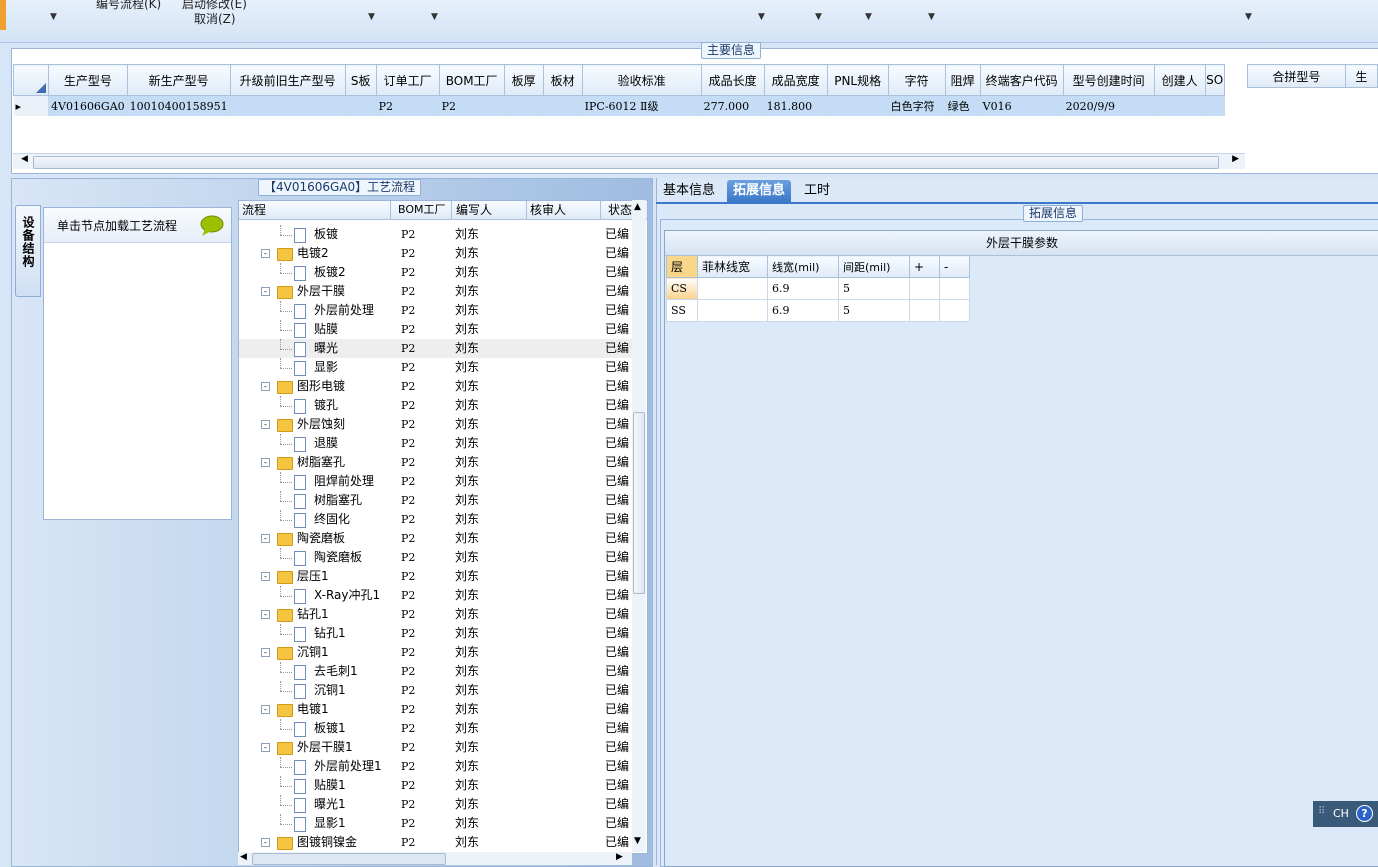  I want to click on col-header: 合拼型号, so click(1296, 76).